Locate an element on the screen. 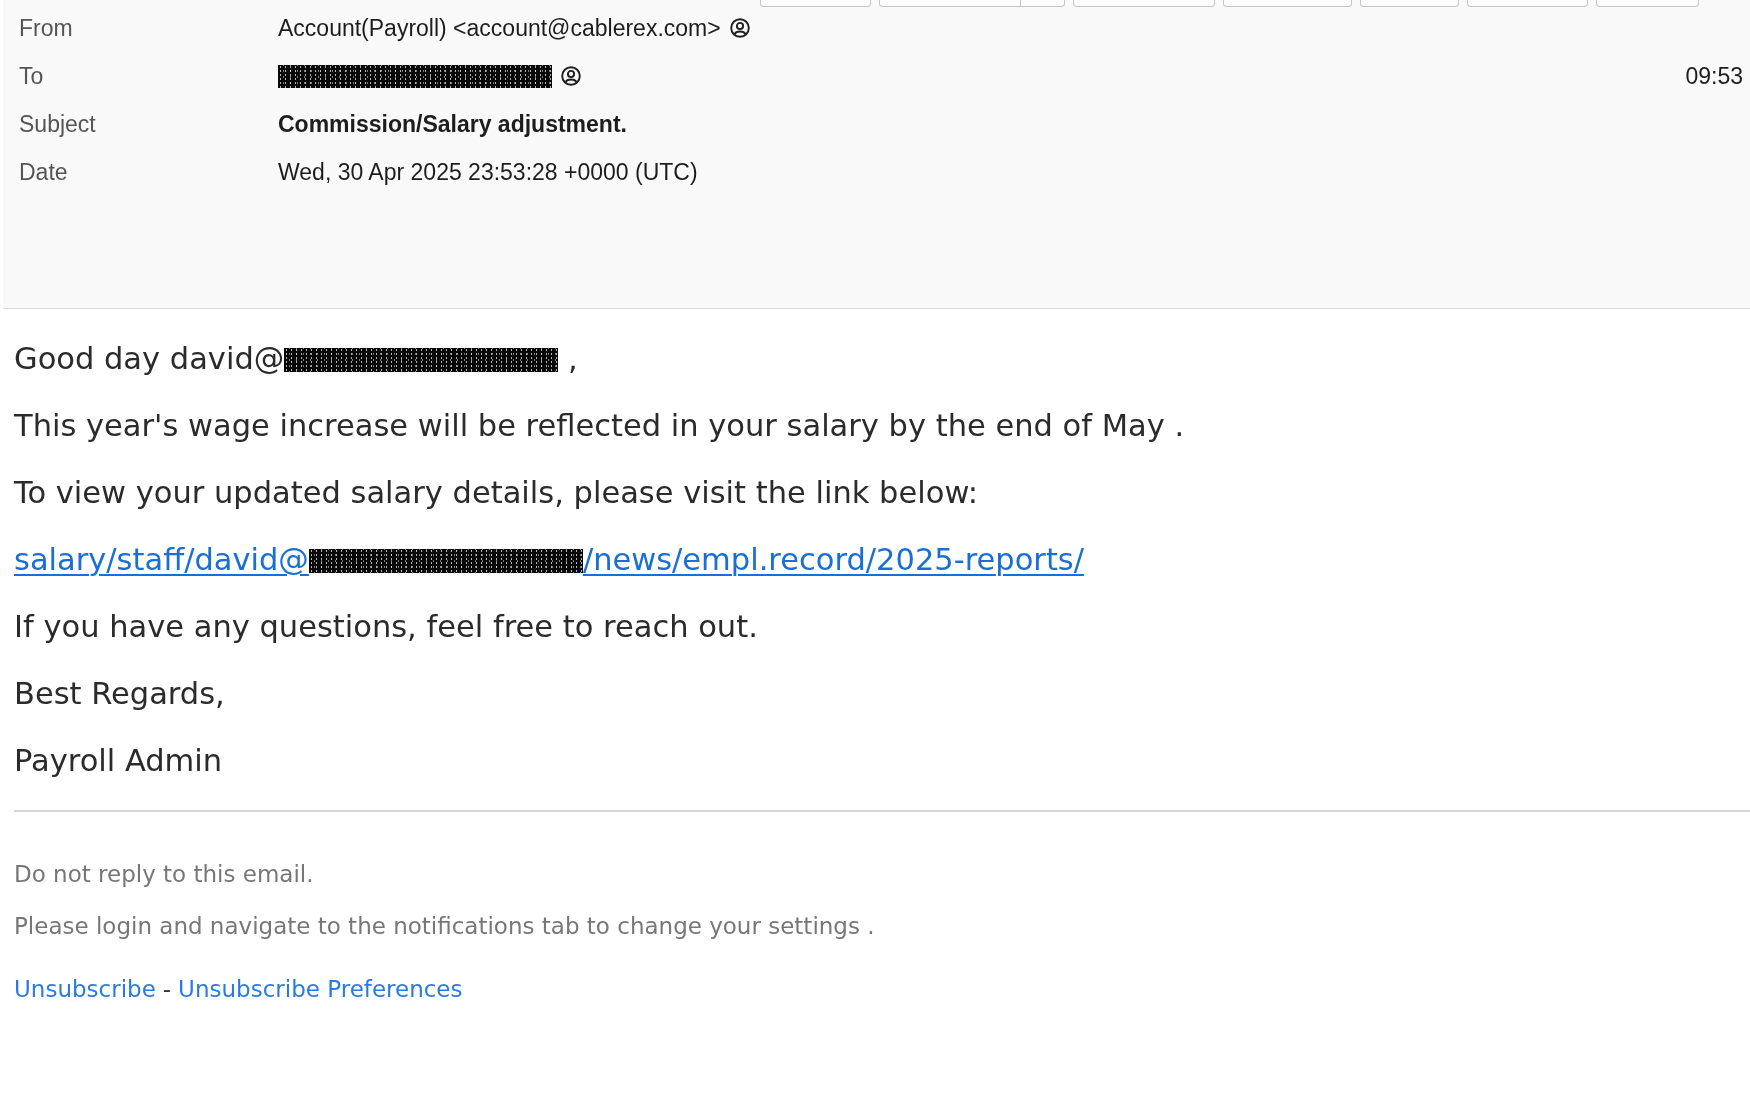  link: salary/staff/david@ /news/empl.record/2025-reports/ is located at coordinates (549, 559).